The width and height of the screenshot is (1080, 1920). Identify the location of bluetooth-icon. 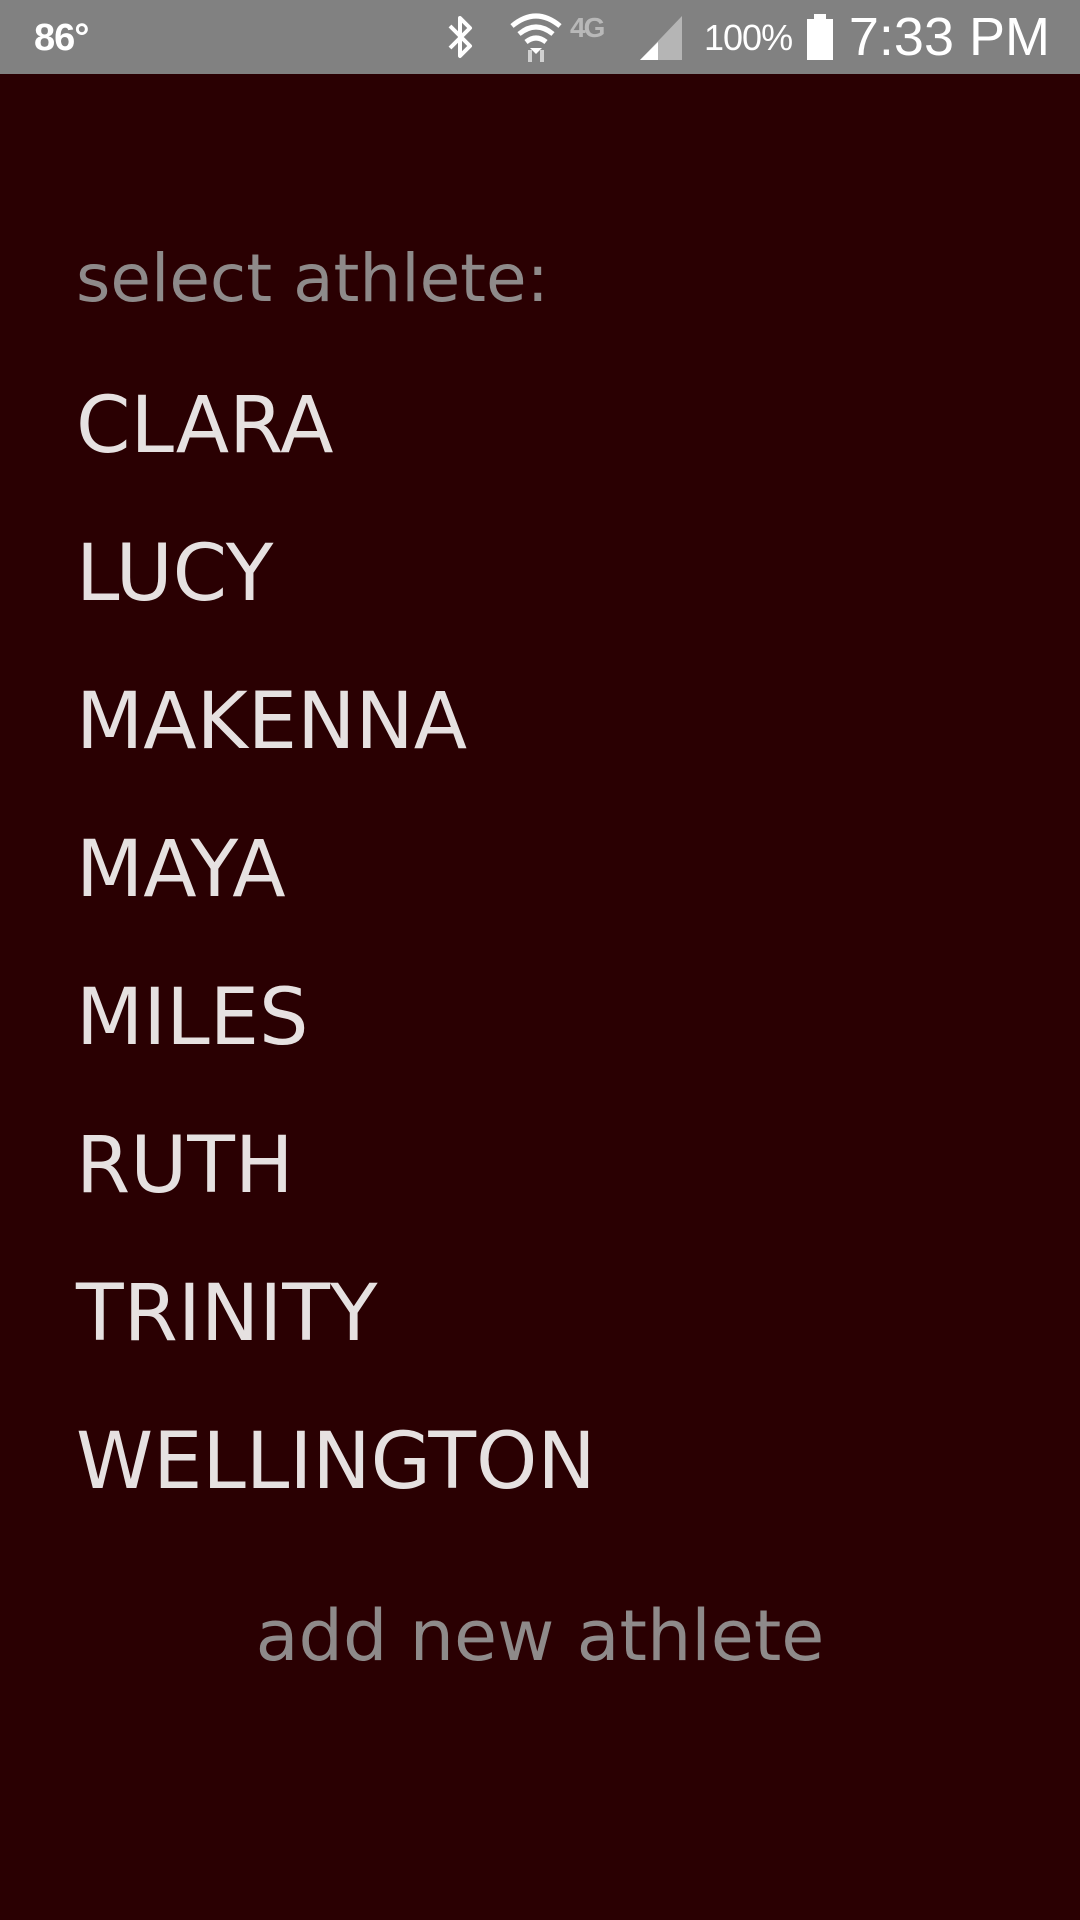
(460, 37).